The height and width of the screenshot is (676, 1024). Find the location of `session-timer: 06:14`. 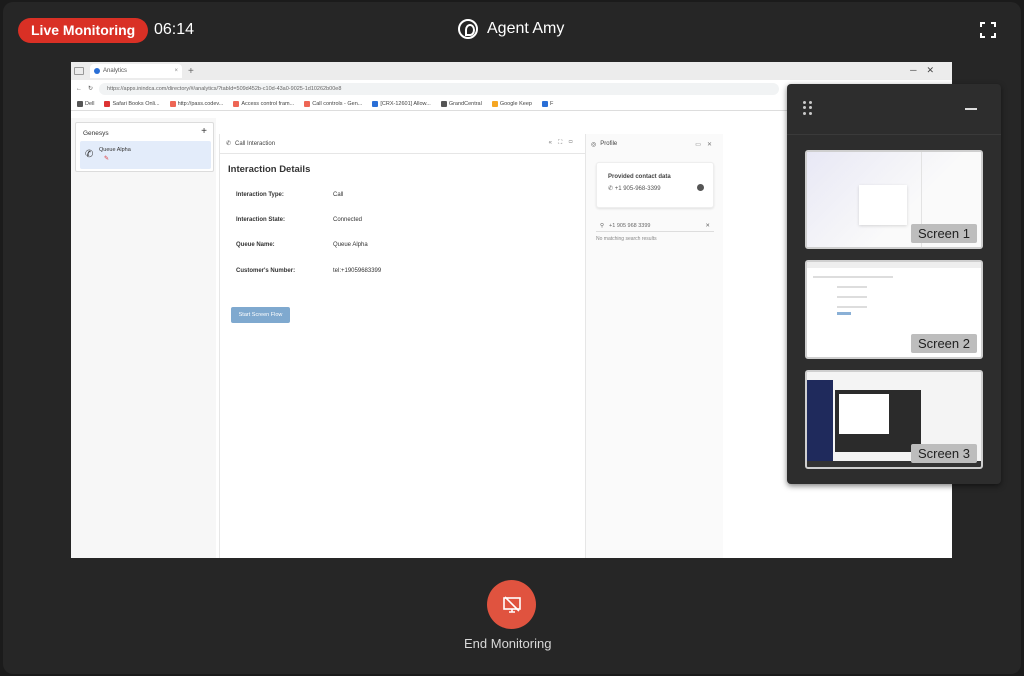

session-timer: 06:14 is located at coordinates (174, 29).